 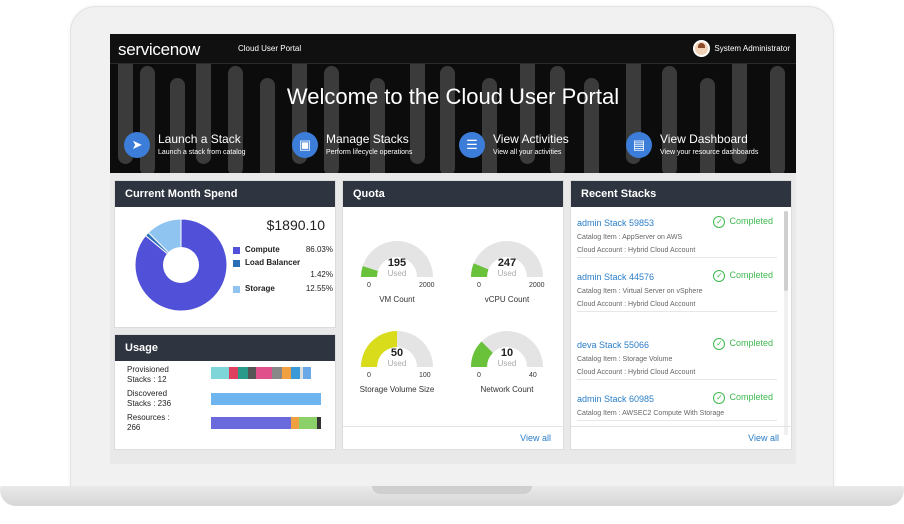 What do you see at coordinates (786, 323) in the screenshot?
I see `scrollbar` at bounding box center [786, 323].